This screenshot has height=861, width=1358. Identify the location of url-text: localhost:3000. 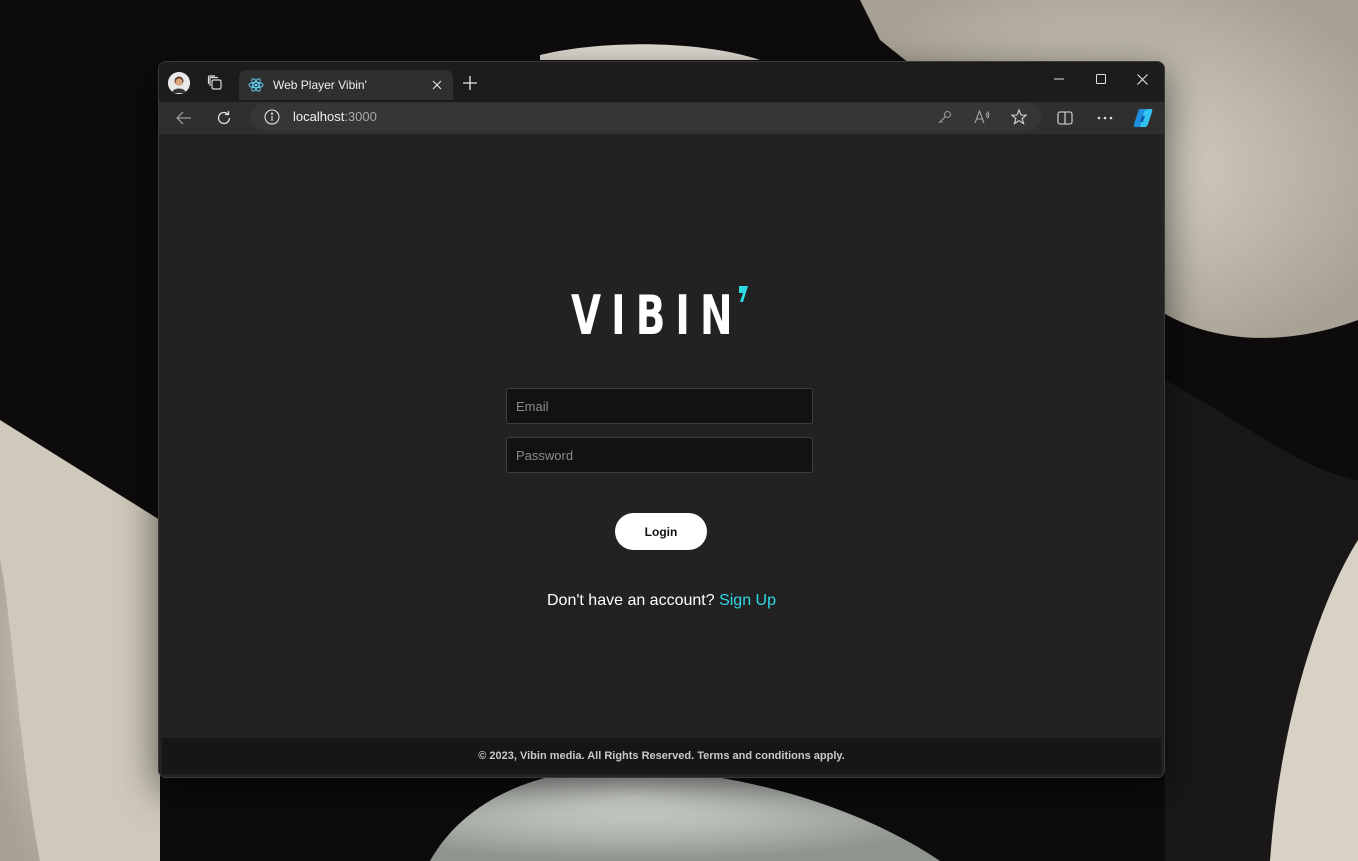
(335, 116).